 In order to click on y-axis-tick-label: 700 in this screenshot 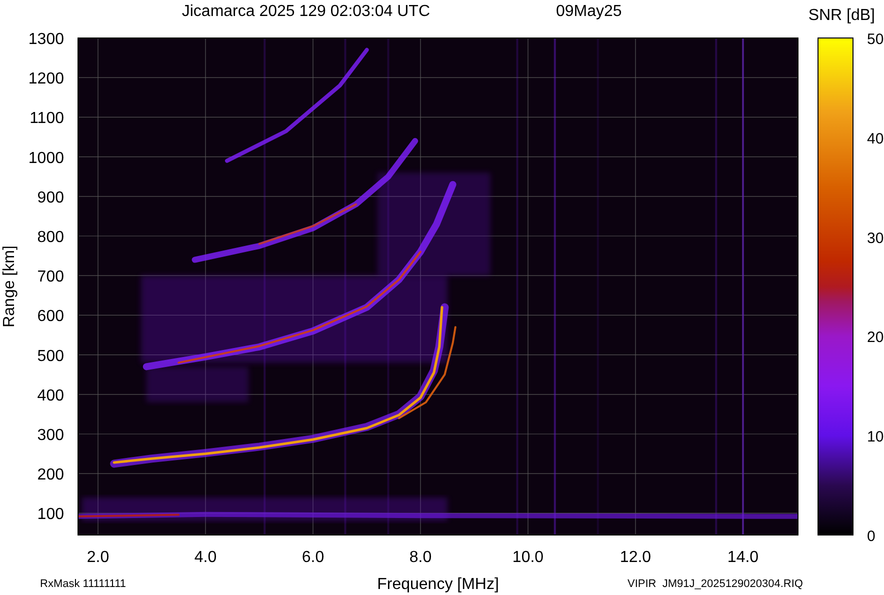, I will do `click(50, 277)`.